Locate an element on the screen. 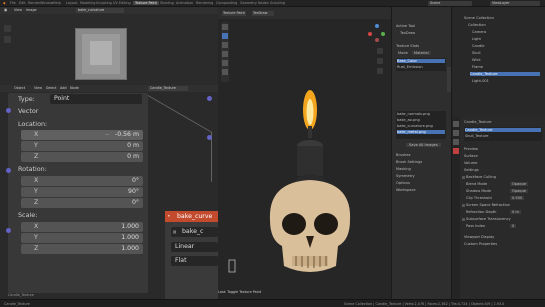  outliner-item: Light is located at coordinates (476, 39).